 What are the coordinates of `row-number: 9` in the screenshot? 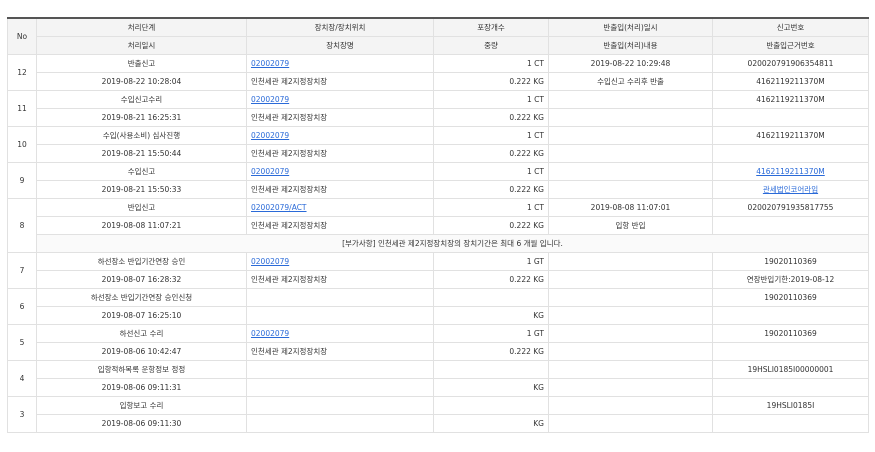 It's located at (22, 180).